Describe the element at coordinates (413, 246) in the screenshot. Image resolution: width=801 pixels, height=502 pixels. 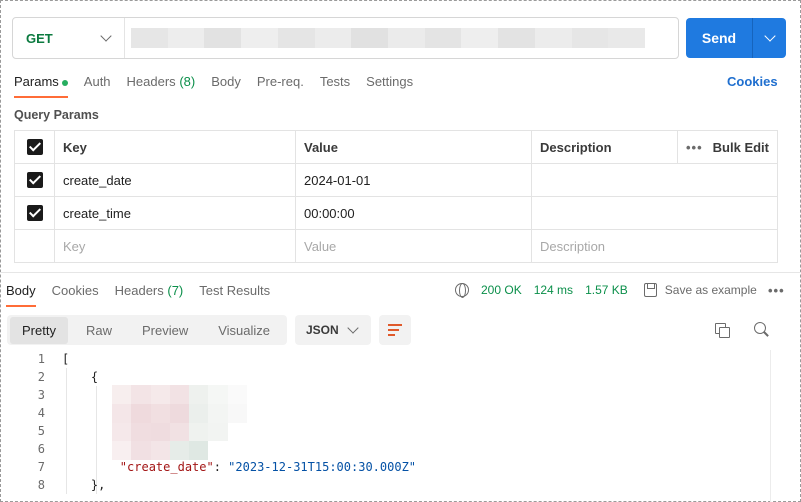
I see `new-value-input: Value` at that location.